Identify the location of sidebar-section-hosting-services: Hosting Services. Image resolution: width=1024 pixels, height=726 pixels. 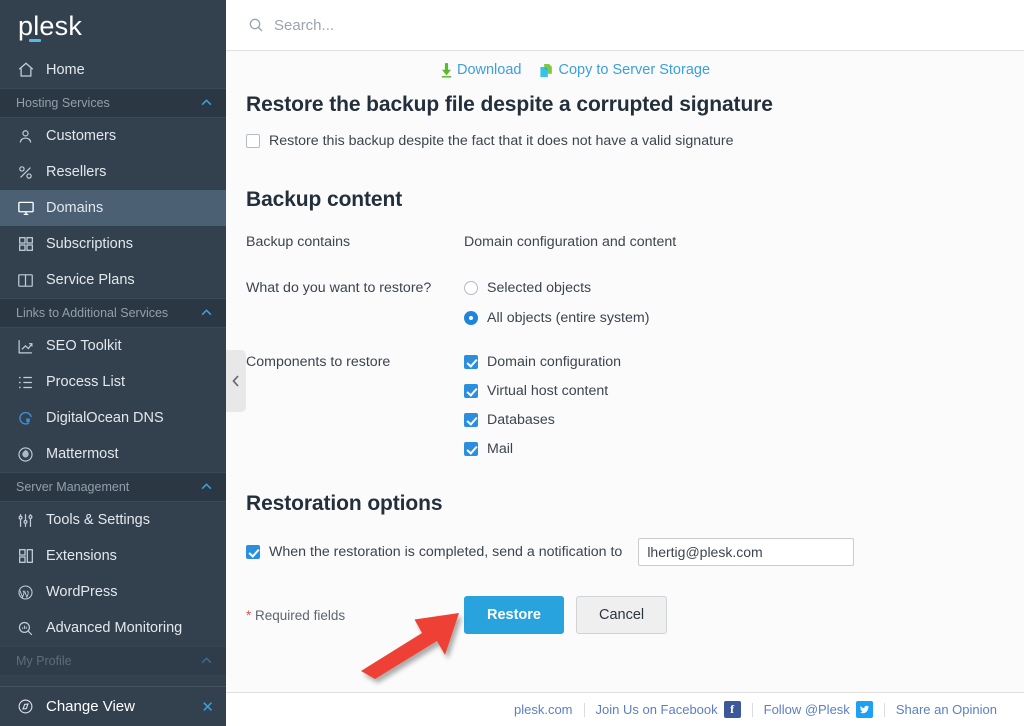
(113, 103).